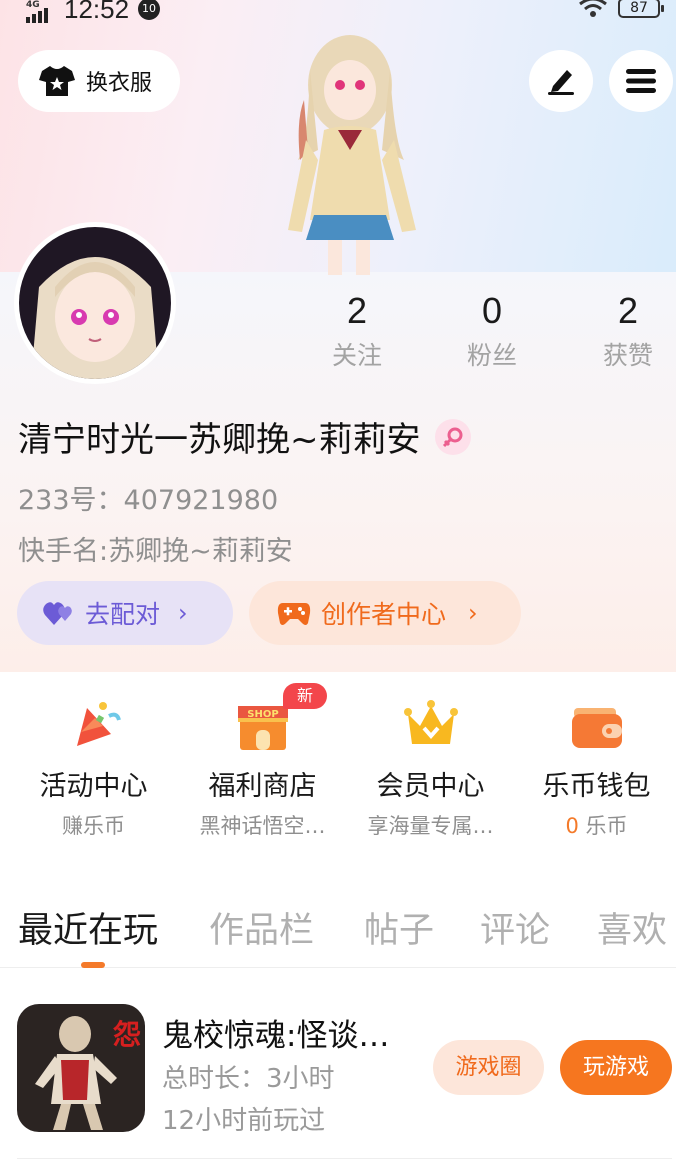 Image resolution: width=676 pixels, height=1161 pixels. I want to click on svg-text: SHOP, so click(262, 714).